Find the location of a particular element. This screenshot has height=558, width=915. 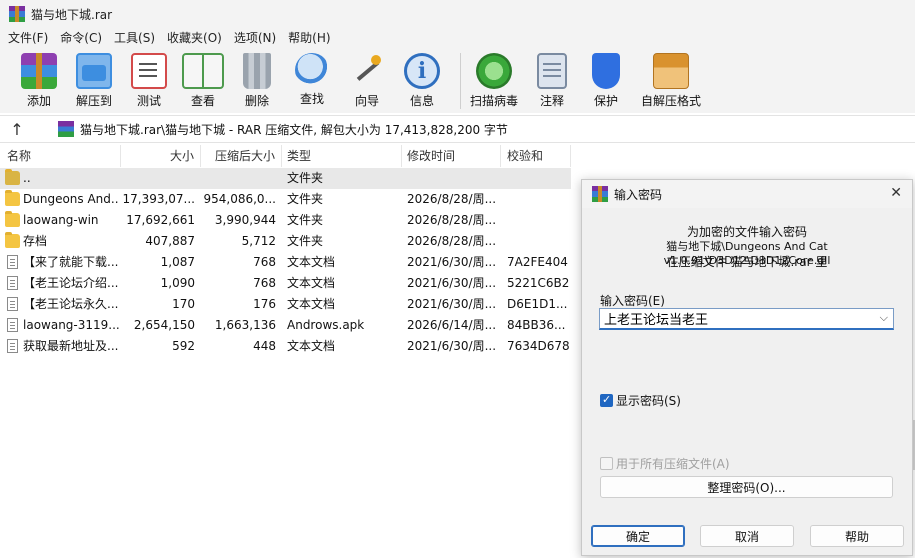

menu-options: 选项(N) is located at coordinates (255, 38).